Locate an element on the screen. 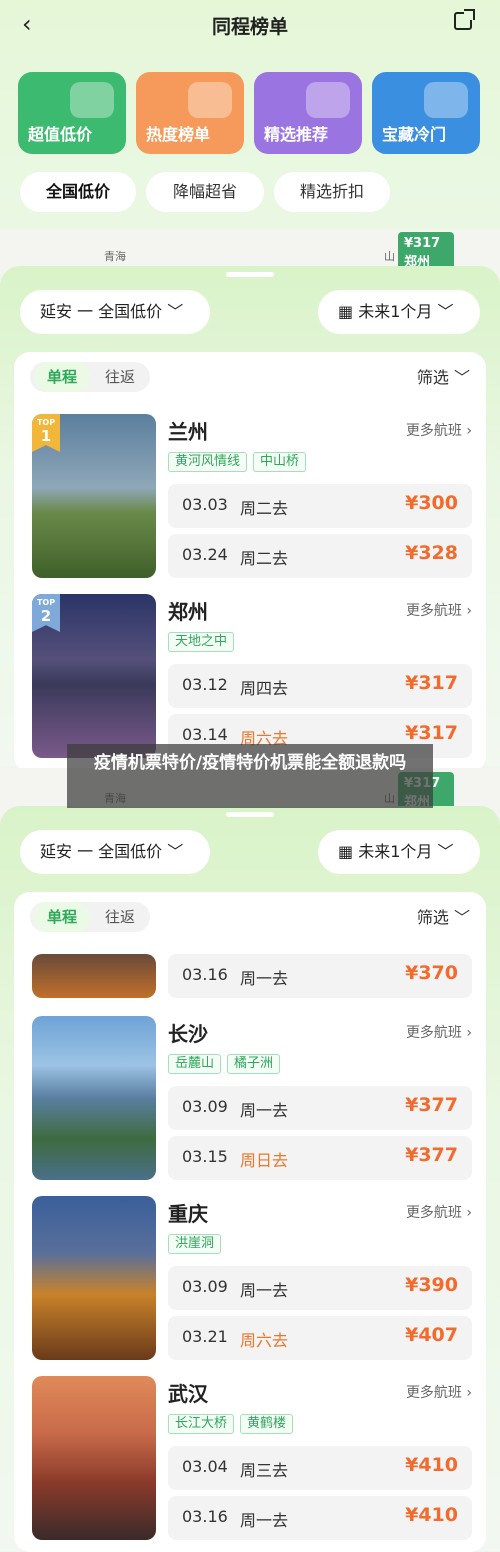 The image size is (500, 1552). watermark-caption: 疫情机票特价/疫情特价机票能全额退款吗 is located at coordinates (250, 776).